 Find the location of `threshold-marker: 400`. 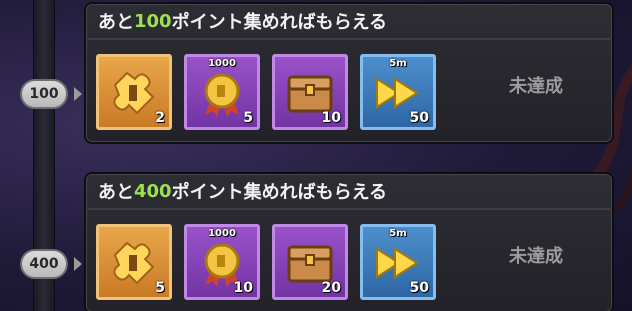

threshold-marker: 400 is located at coordinates (51, 264).